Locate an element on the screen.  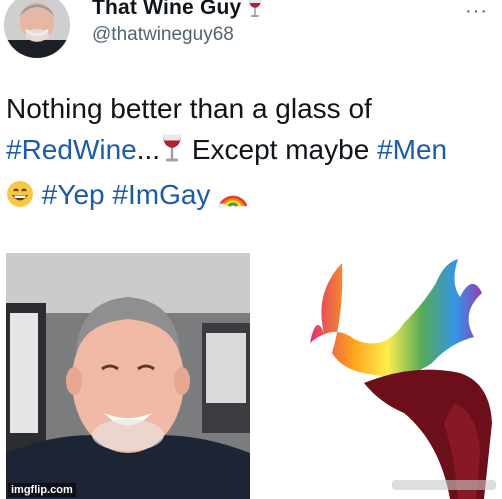
video-watermark is located at coordinates (444, 485).